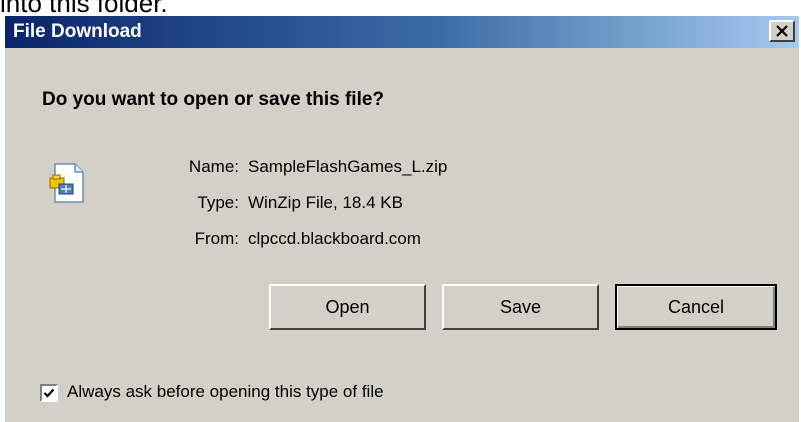  Describe the element at coordinates (334, 238) in the screenshot. I see `file-source-value: clpccd.blackboard.com` at that location.